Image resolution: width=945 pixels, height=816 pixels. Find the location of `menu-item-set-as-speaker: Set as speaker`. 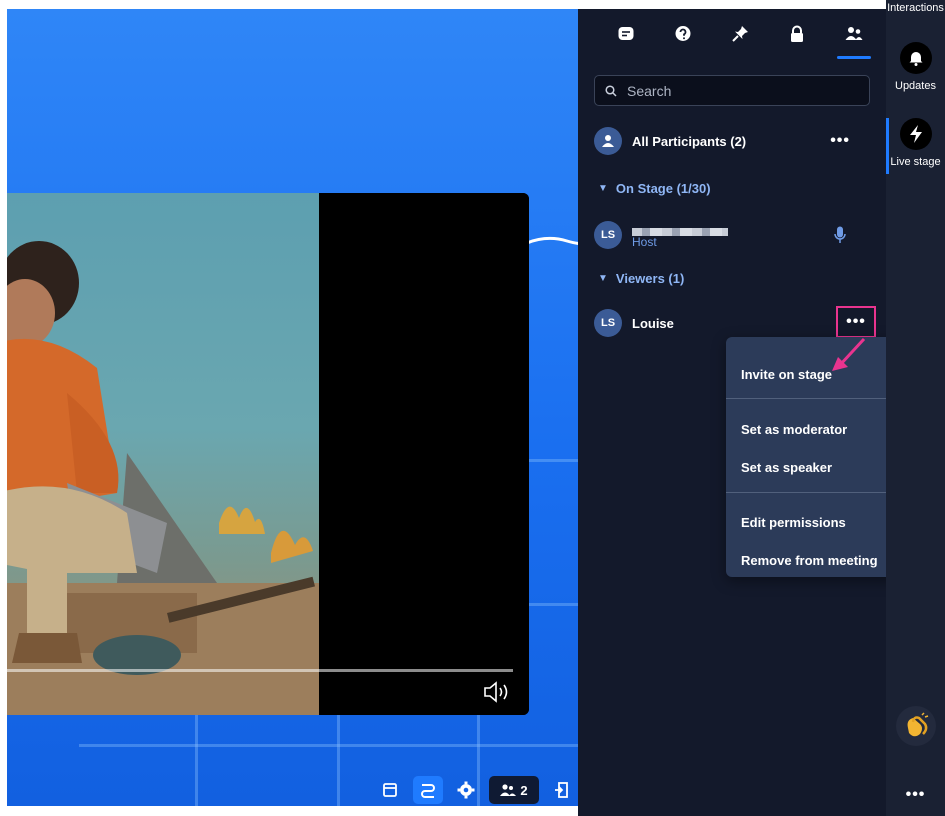

menu-item-set-as-speaker: Set as speaker is located at coordinates (786, 467).